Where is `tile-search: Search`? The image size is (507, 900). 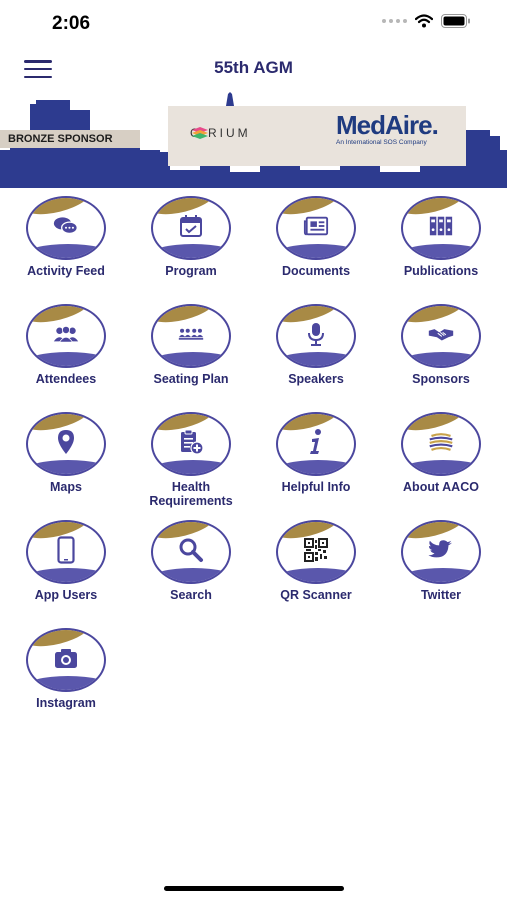
tile-search: Search is located at coordinates (191, 572).